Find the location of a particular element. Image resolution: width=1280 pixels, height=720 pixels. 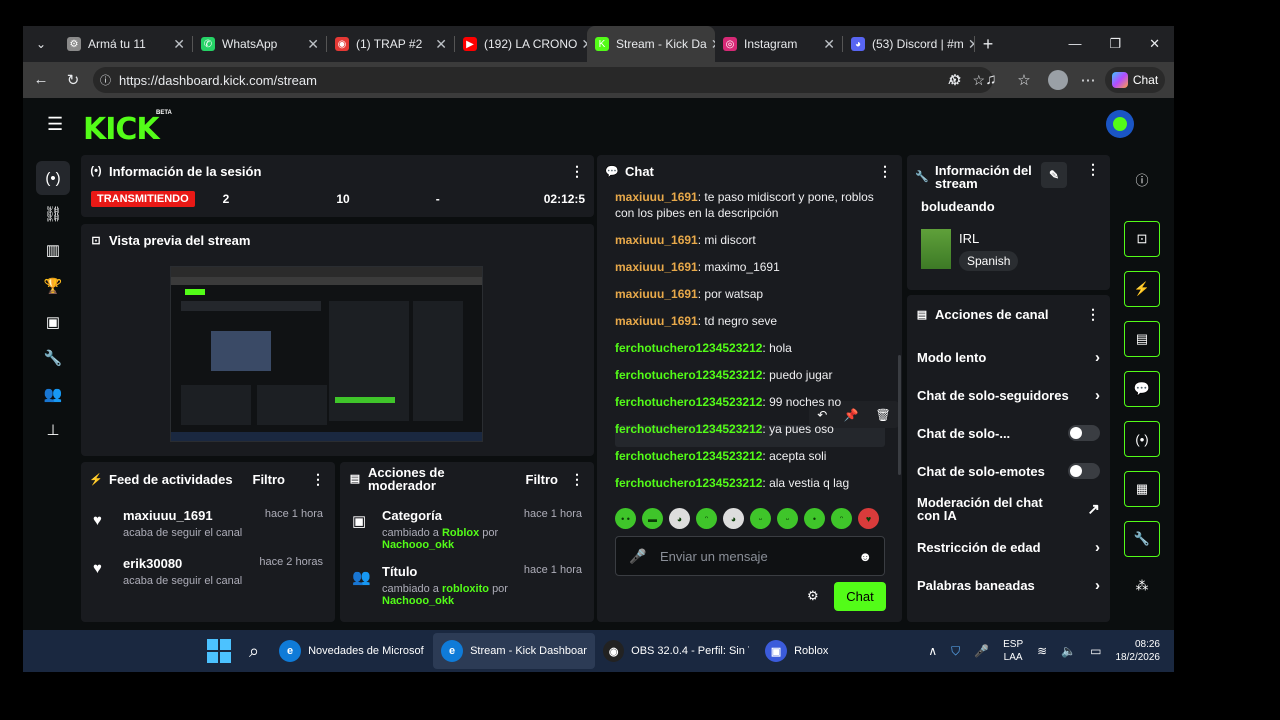

language-indicator: ESP LAA is located at coordinates (1013, 651).